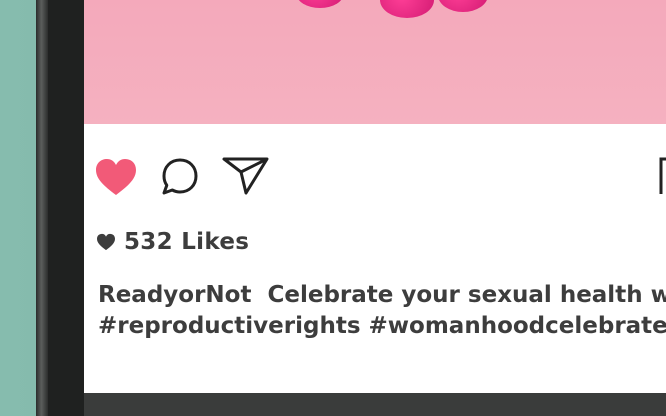 This screenshot has height=416, width=666. Describe the element at coordinates (466, 295) in the screenshot. I see `caption-text: Celebrate your sexual health with` at that location.